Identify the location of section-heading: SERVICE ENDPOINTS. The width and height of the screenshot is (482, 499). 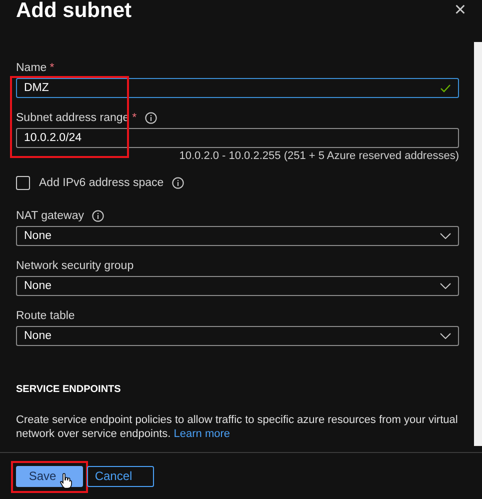
(69, 390).